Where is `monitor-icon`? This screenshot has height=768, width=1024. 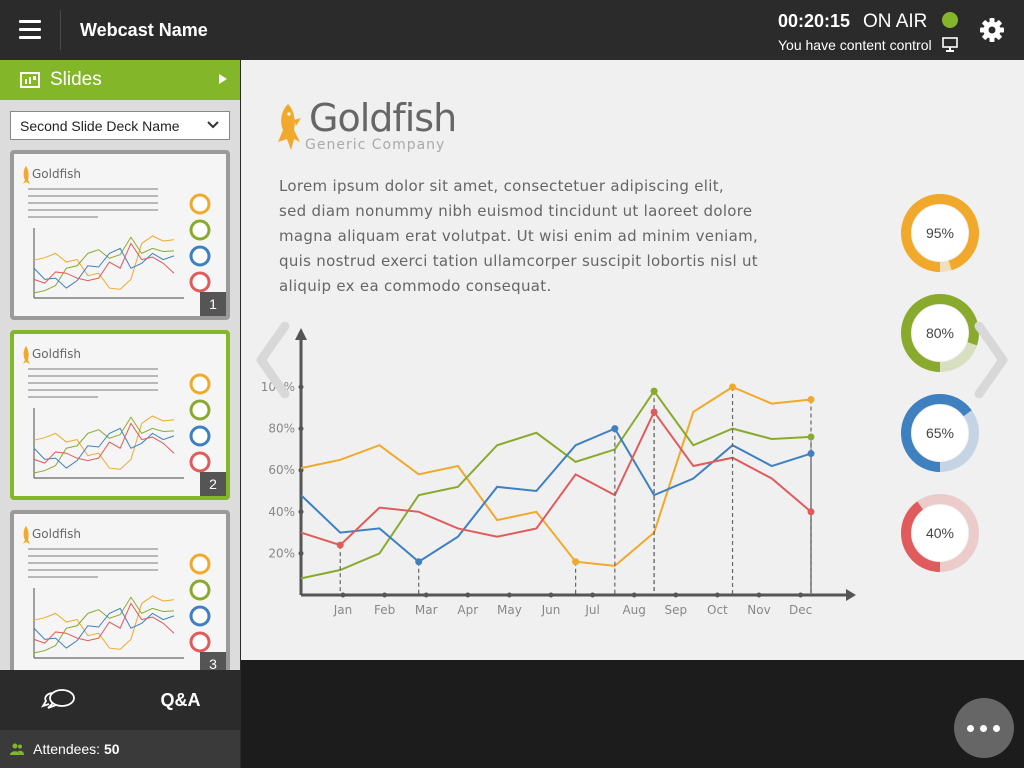
monitor-icon is located at coordinates (950, 45).